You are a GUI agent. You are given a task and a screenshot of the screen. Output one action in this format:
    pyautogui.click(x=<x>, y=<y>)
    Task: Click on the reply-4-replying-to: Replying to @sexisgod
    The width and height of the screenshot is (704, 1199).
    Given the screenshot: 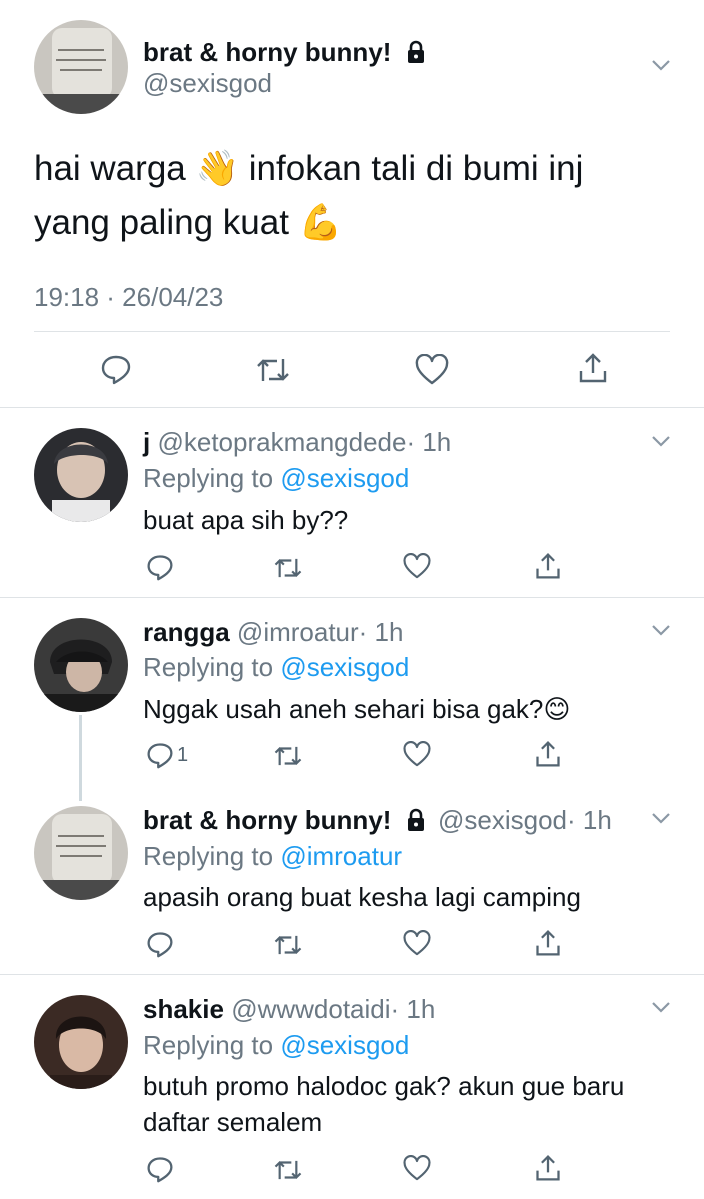 What is the action you would take?
    pyautogui.click(x=276, y=1045)
    